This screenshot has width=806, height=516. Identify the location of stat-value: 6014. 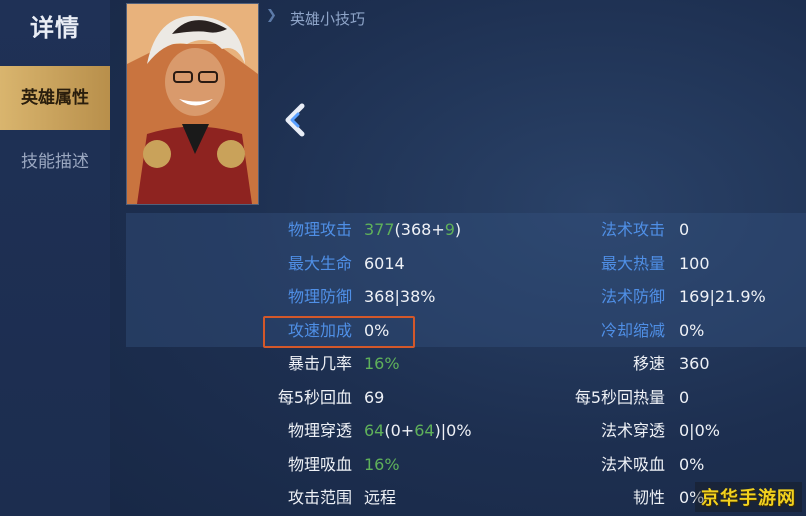
(384, 264).